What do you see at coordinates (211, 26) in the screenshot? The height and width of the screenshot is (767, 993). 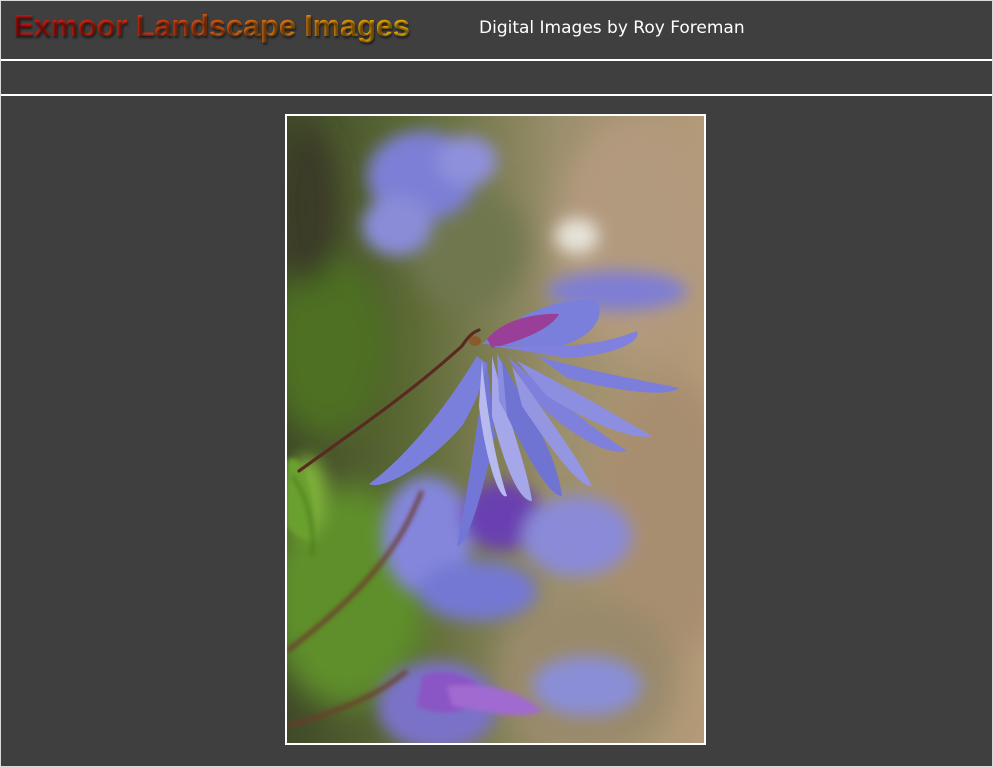 I see `site-title: Exmoor Landscape Images` at bounding box center [211, 26].